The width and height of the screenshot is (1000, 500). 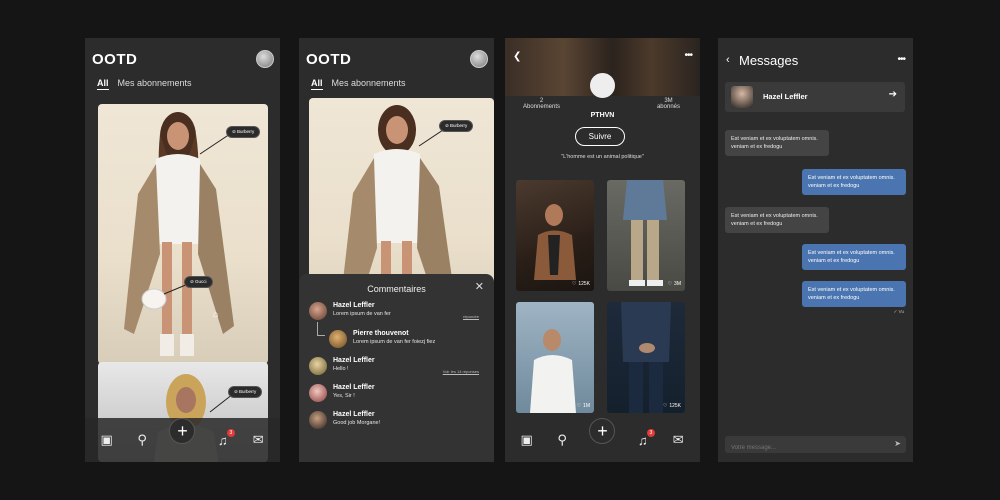 I want to click on message-composer: ➤, so click(x=815, y=446).